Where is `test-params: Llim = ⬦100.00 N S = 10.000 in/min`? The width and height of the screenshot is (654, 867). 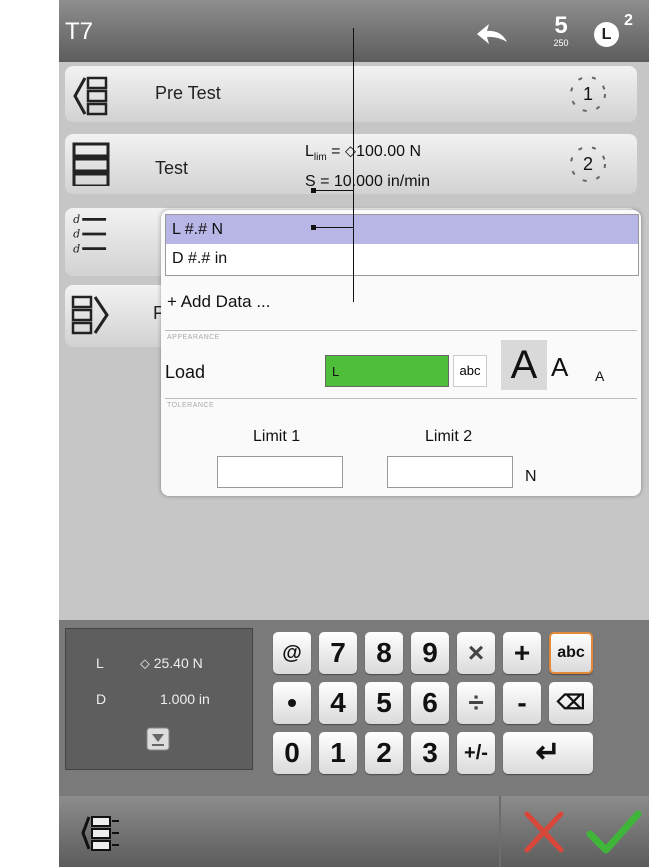
test-params: Llim = ⬦100.00 N S = 10.000 in/min is located at coordinates (367, 167).